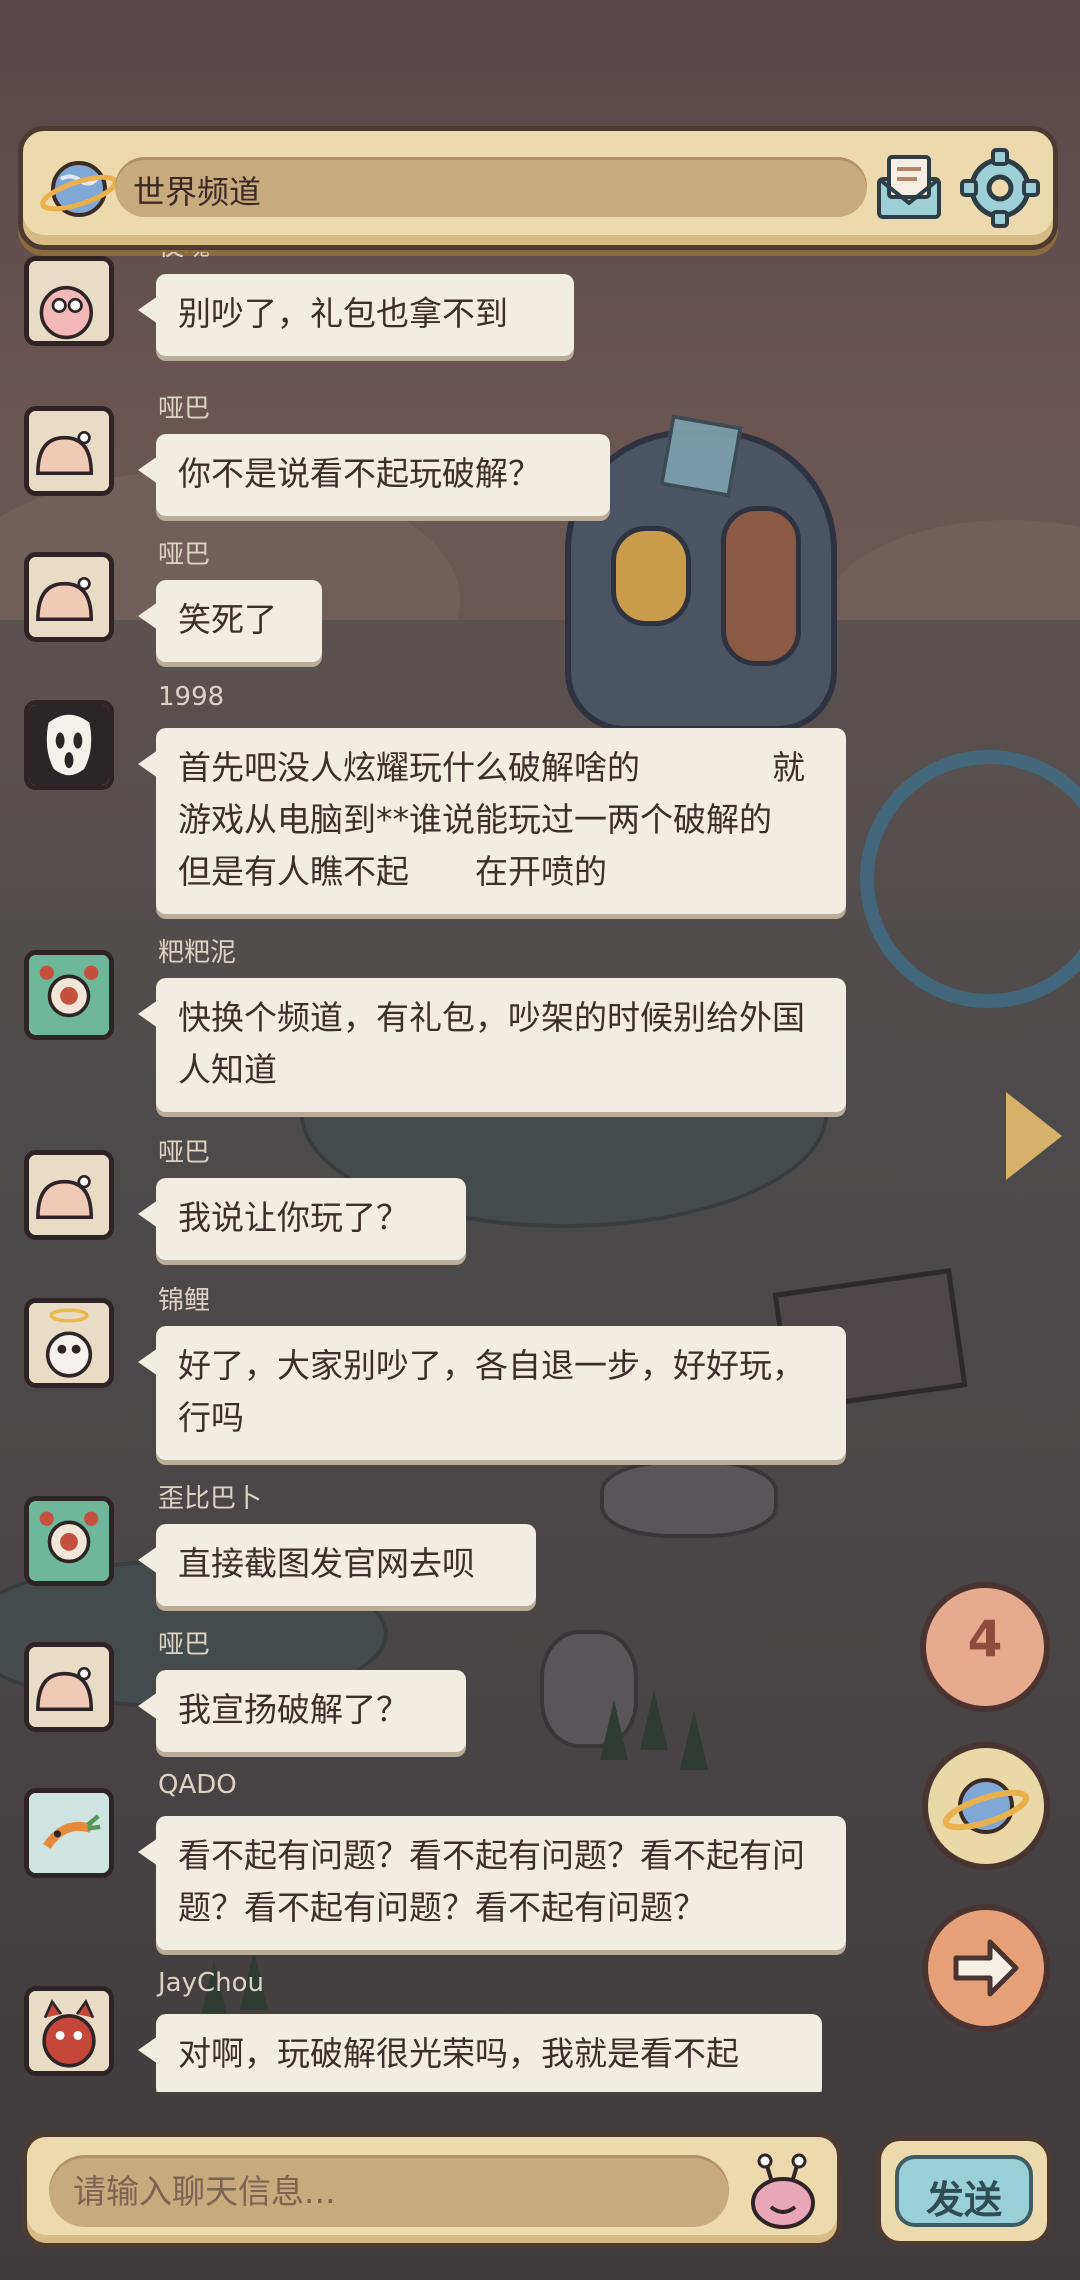 This screenshot has width=1080, height=2280. What do you see at coordinates (211, 1983) in the screenshot?
I see `username: JayChou` at bounding box center [211, 1983].